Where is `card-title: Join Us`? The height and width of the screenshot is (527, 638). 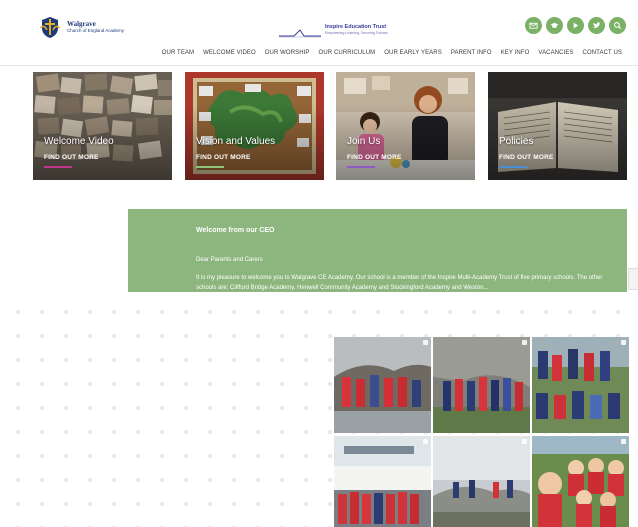 card-title: Join Us is located at coordinates (364, 141).